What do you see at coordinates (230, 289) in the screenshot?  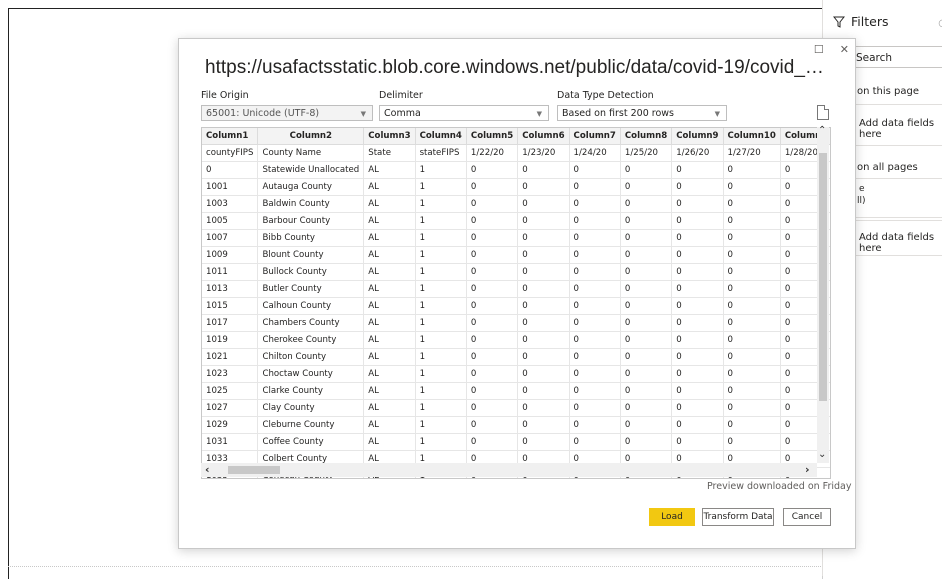 I see `table-cell: 1013` at bounding box center [230, 289].